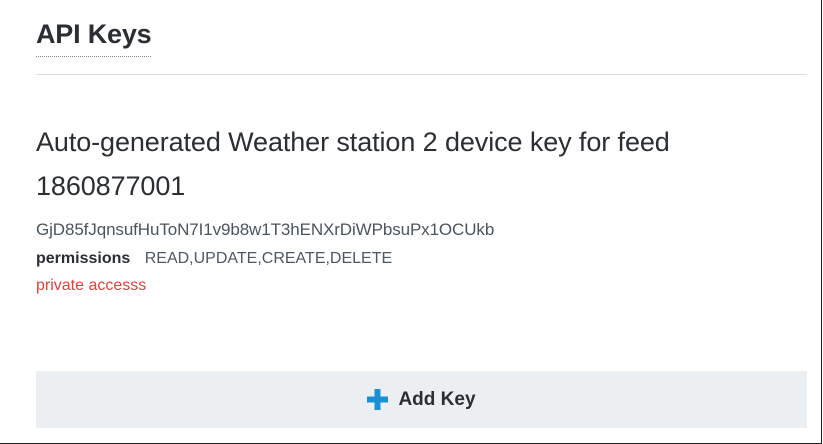 The width and height of the screenshot is (823, 444). Describe the element at coordinates (268, 258) in the screenshot. I see `permissions-values: READ,UPDATE,CREATE,DELETE` at that location.